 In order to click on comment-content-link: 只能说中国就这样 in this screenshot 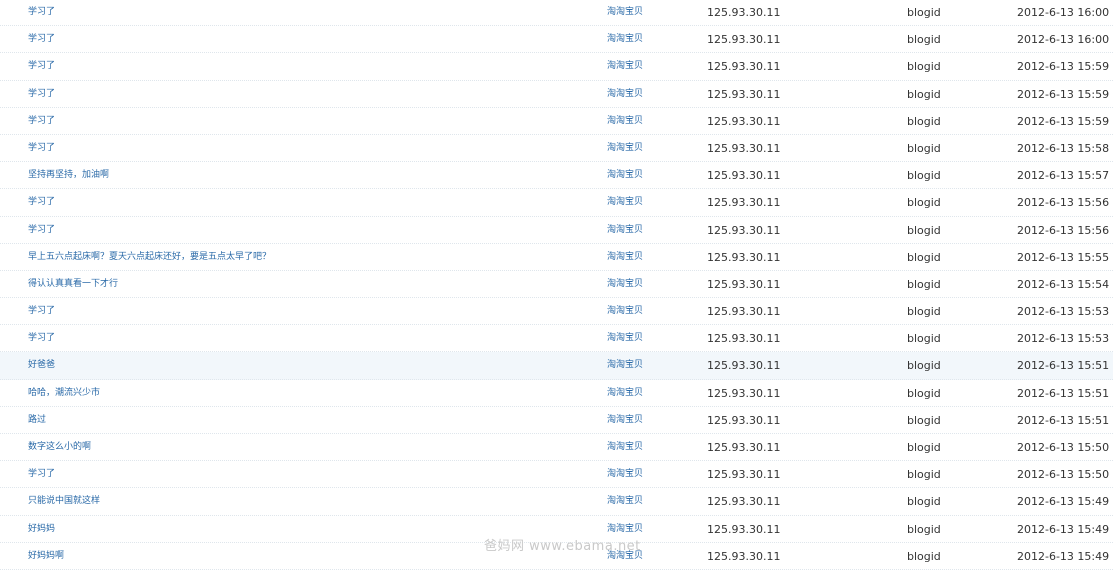, I will do `click(64, 501)`.